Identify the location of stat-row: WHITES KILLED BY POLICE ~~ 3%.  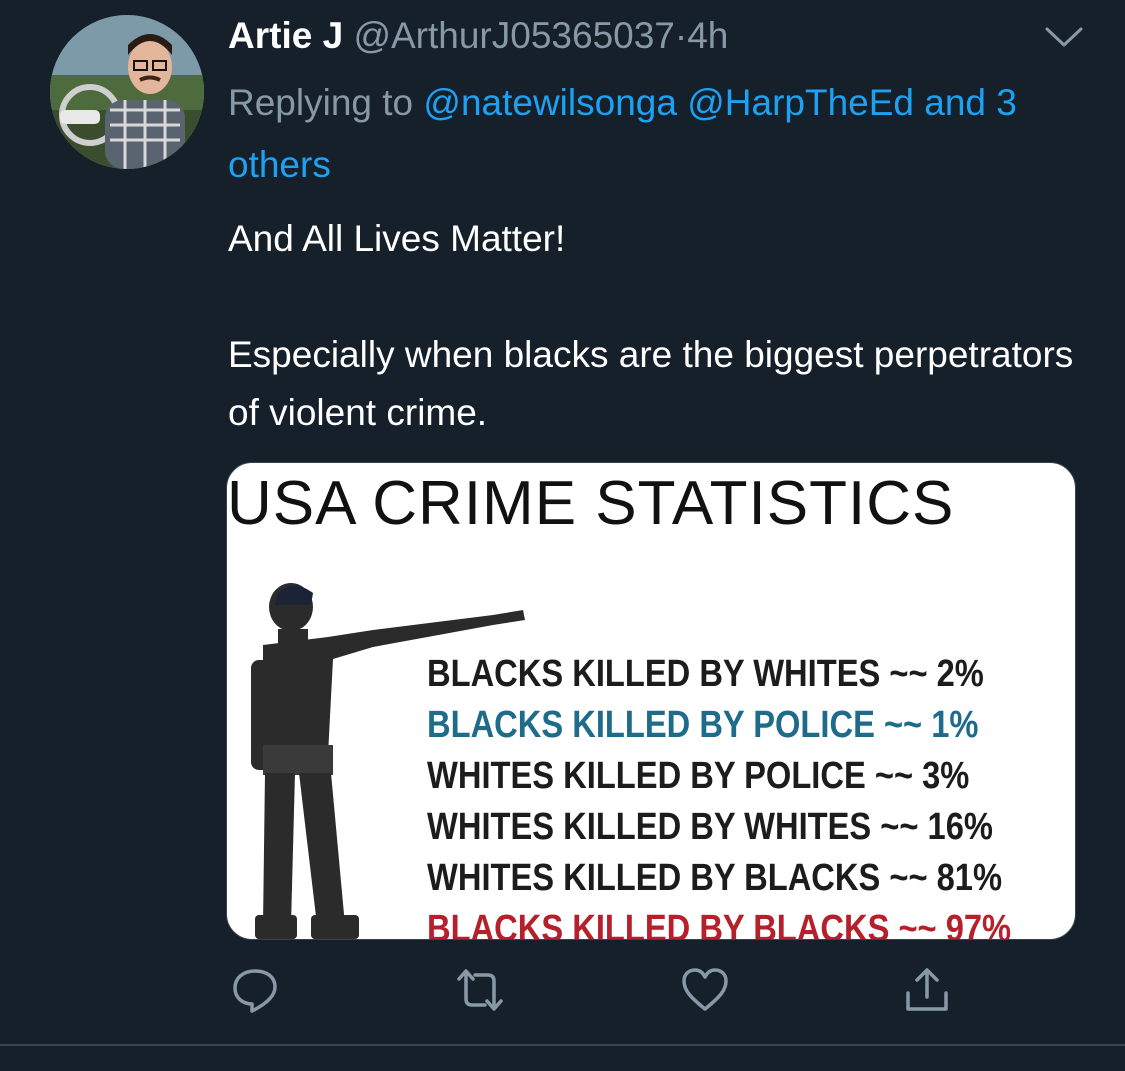
(698, 776).